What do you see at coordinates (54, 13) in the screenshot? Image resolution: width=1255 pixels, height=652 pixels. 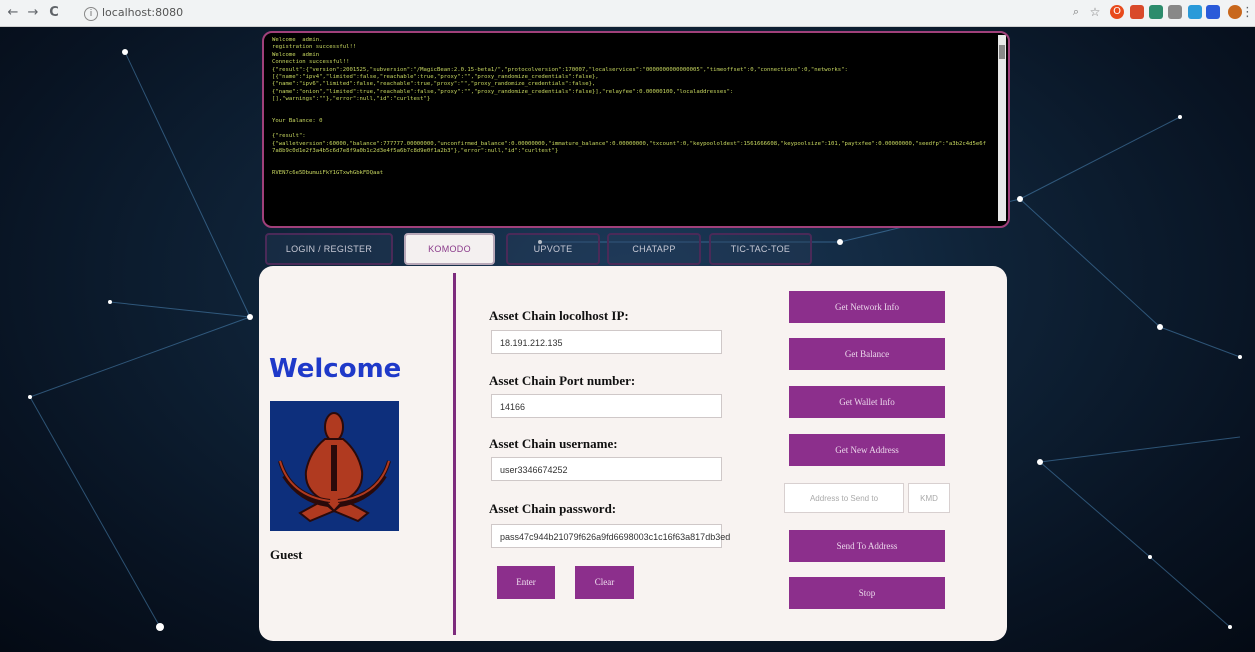 I see `reload-icon: C` at bounding box center [54, 13].